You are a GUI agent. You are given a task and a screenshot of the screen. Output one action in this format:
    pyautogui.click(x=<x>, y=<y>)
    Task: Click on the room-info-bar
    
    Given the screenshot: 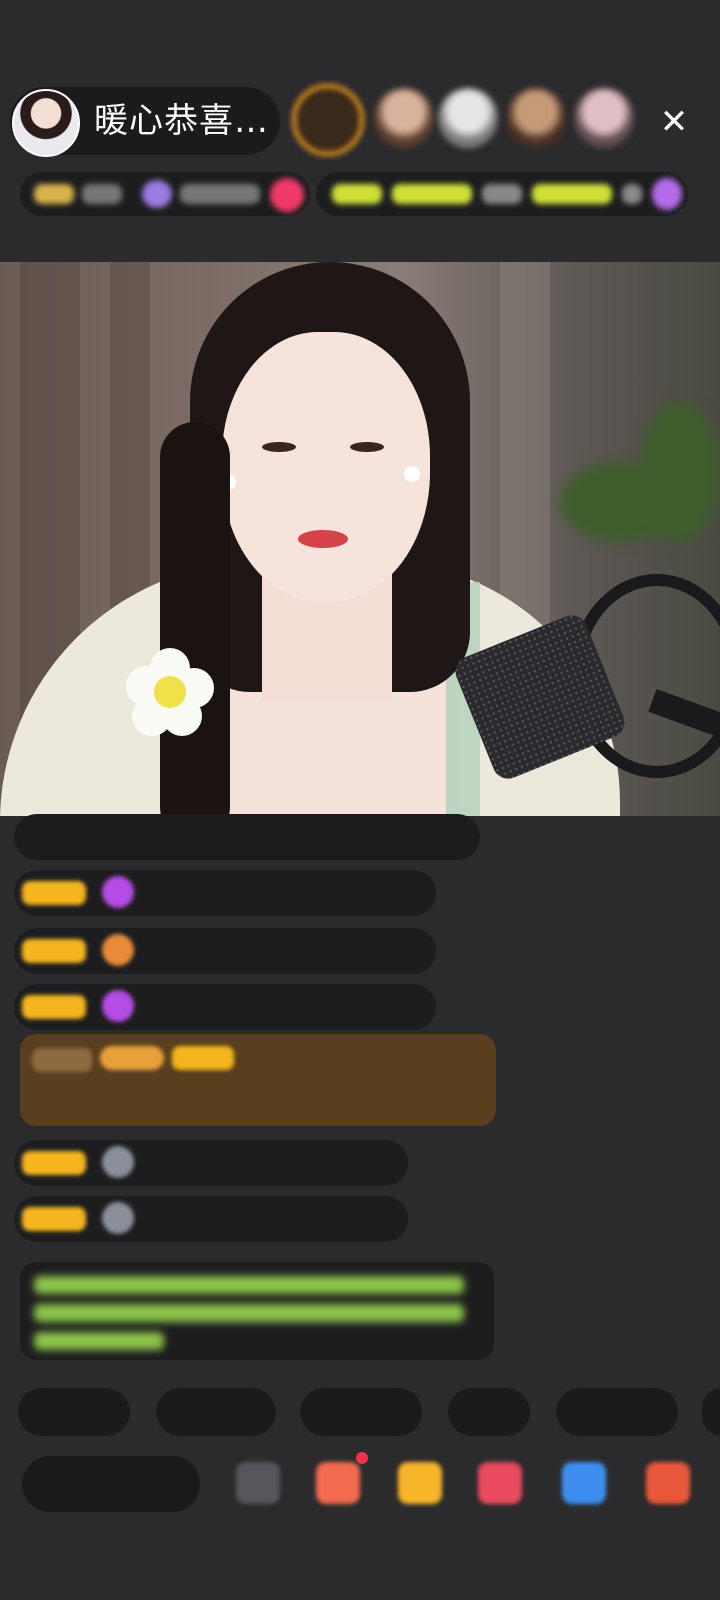 What is the action you would take?
    pyautogui.click(x=355, y=193)
    